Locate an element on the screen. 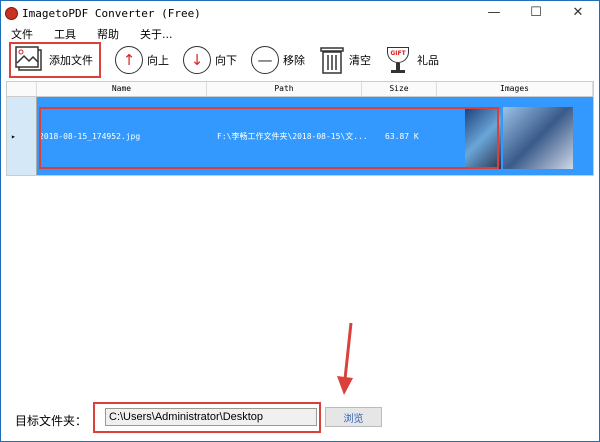  trophy-icon: GIFT is located at coordinates (398, 60).